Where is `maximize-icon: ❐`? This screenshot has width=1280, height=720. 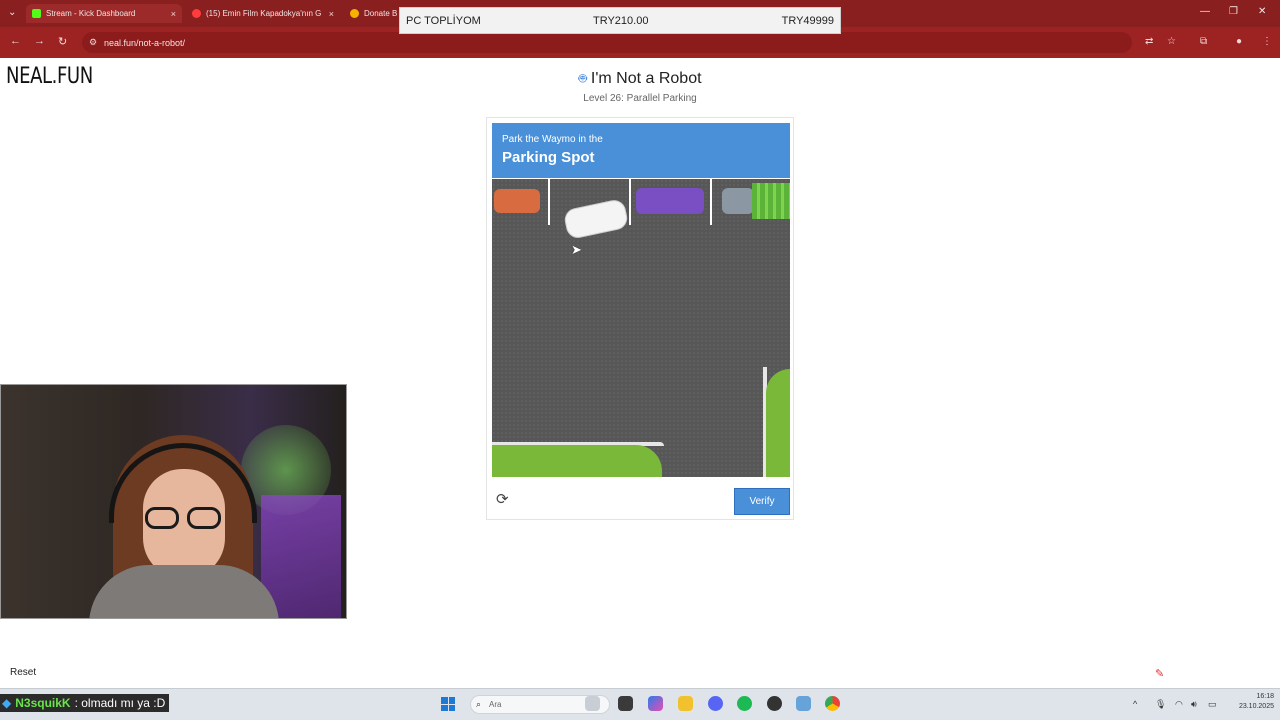
maximize-icon: ❐ is located at coordinates (1233, 11).